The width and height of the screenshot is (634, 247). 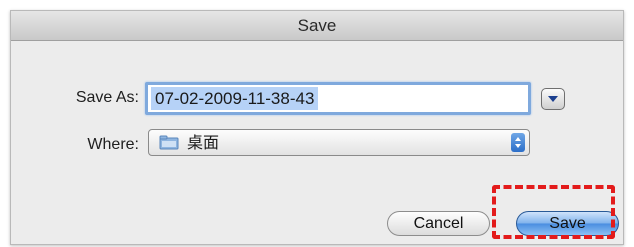 What do you see at coordinates (169, 142) in the screenshot?
I see `folder-icon` at bounding box center [169, 142].